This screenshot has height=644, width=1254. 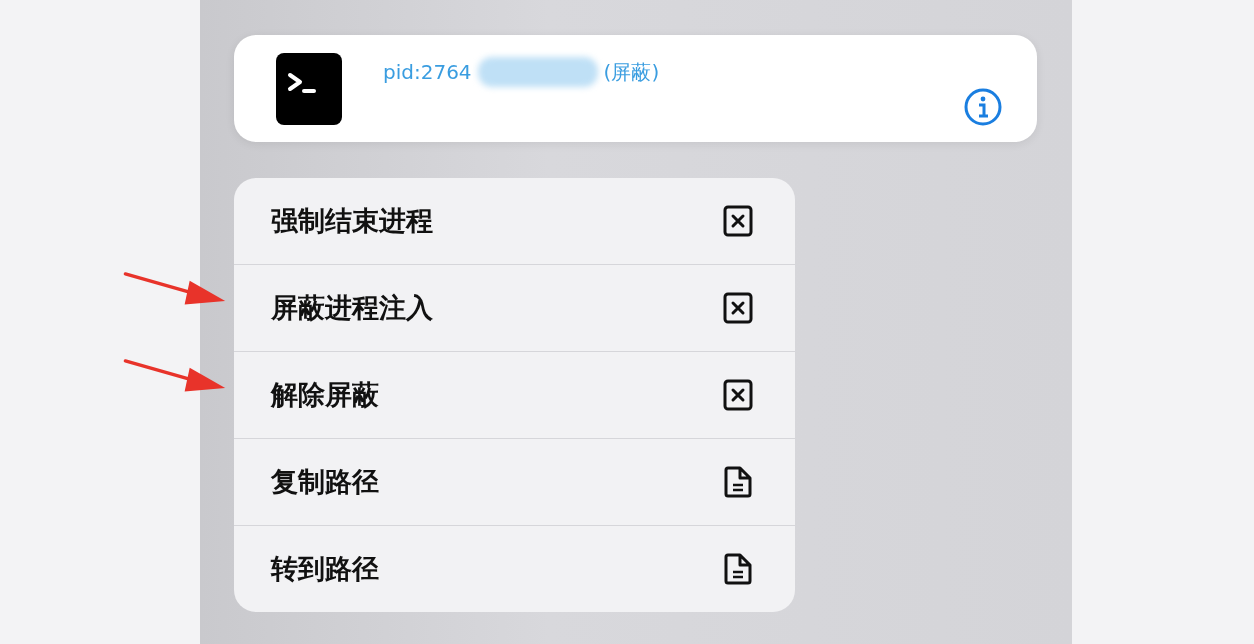 I want to click on process-tag: (屏蔽), so click(x=631, y=72).